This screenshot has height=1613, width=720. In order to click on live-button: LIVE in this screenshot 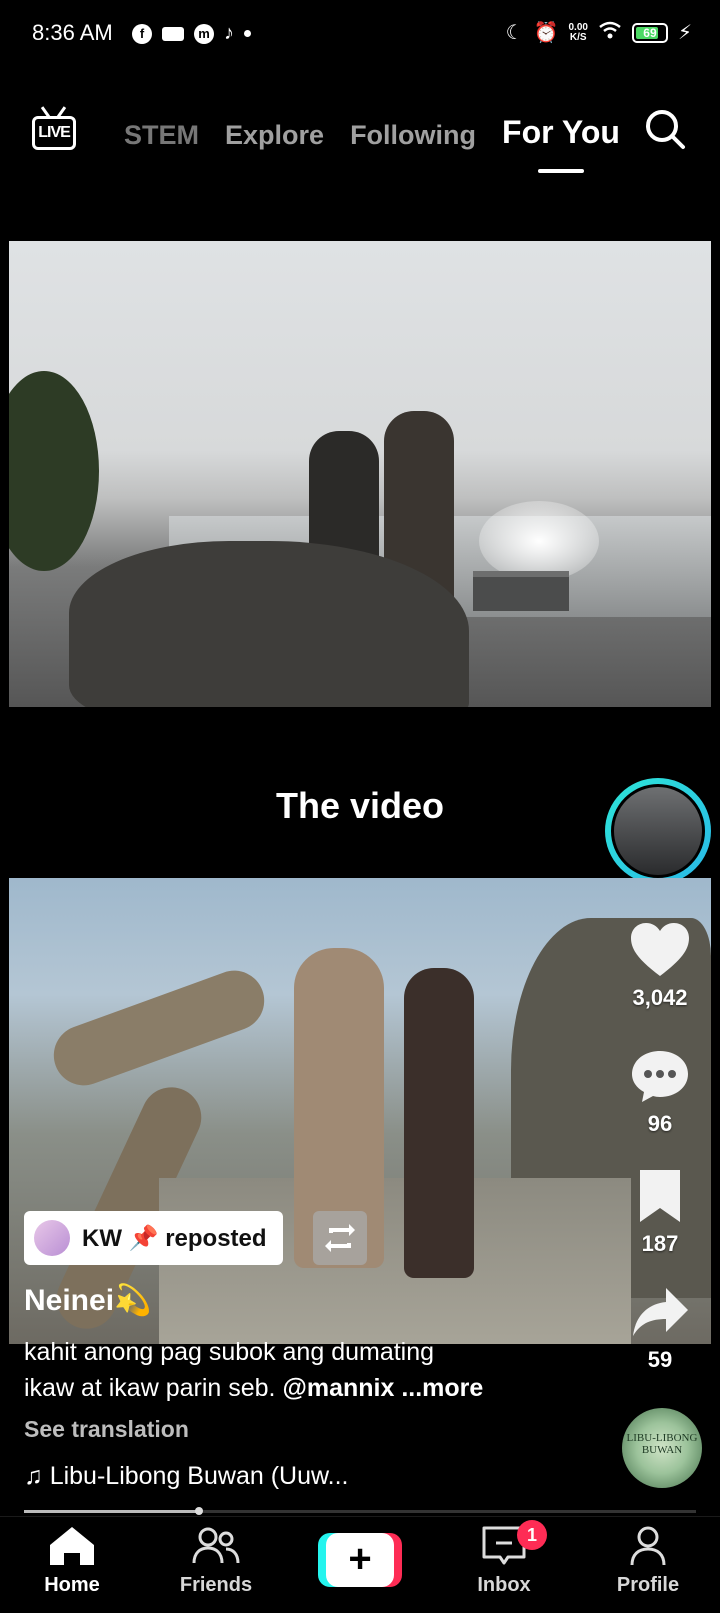, I will do `click(56, 129)`.